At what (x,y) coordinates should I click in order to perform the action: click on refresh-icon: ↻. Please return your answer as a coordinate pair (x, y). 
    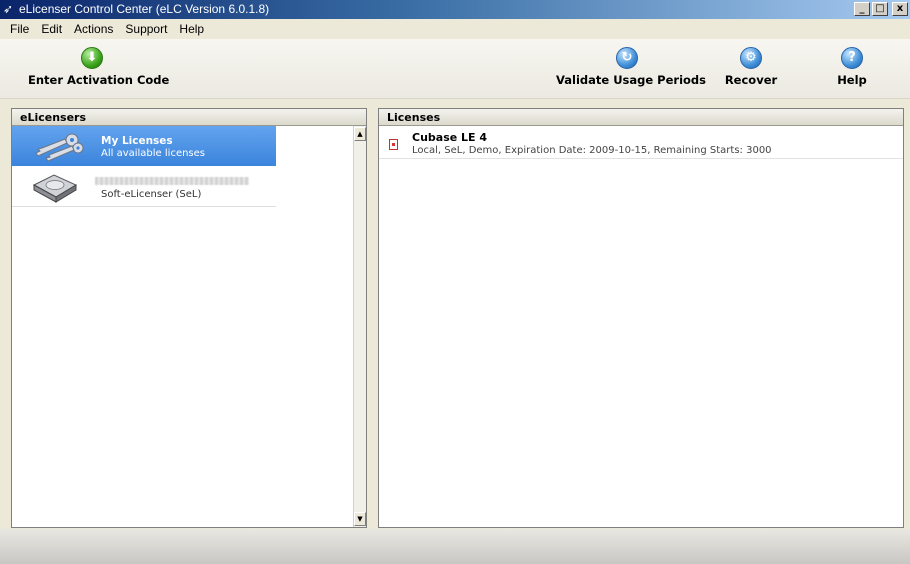
    Looking at the image, I should click on (627, 58).